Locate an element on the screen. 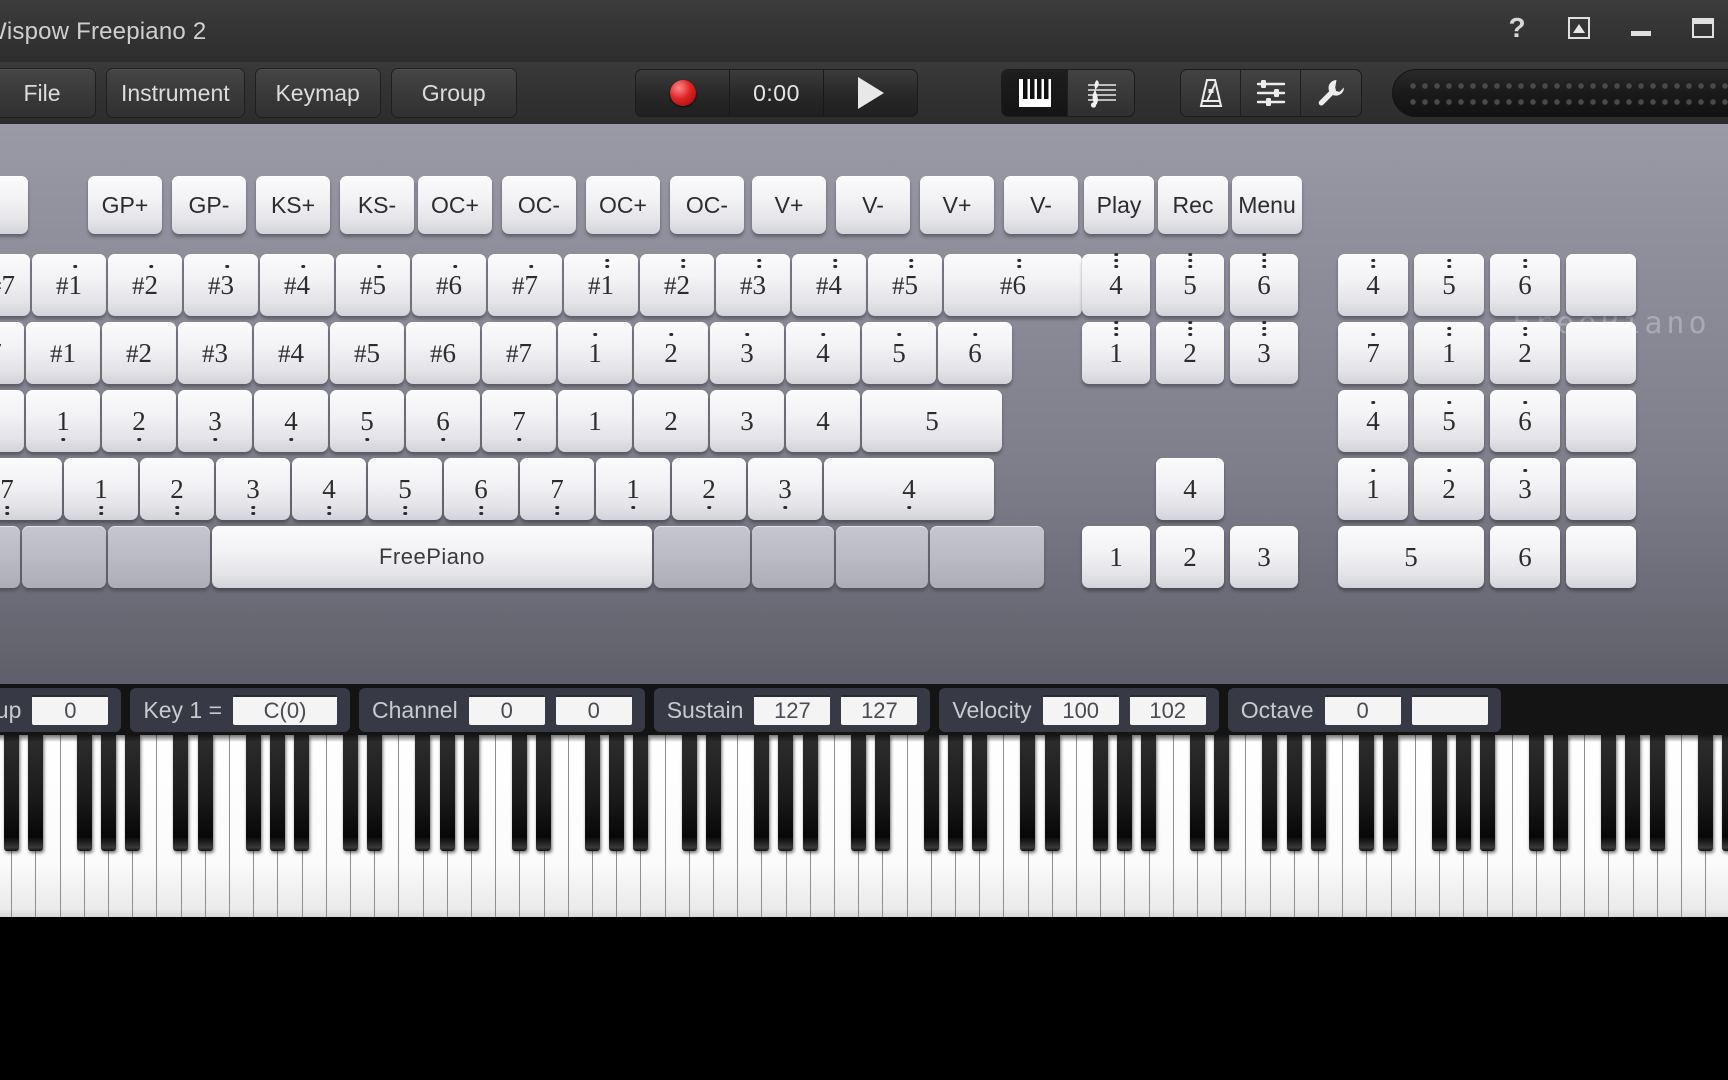 This screenshot has height=1080, width=1728. note-key-asdf-4: 4 is located at coordinates (291, 421).